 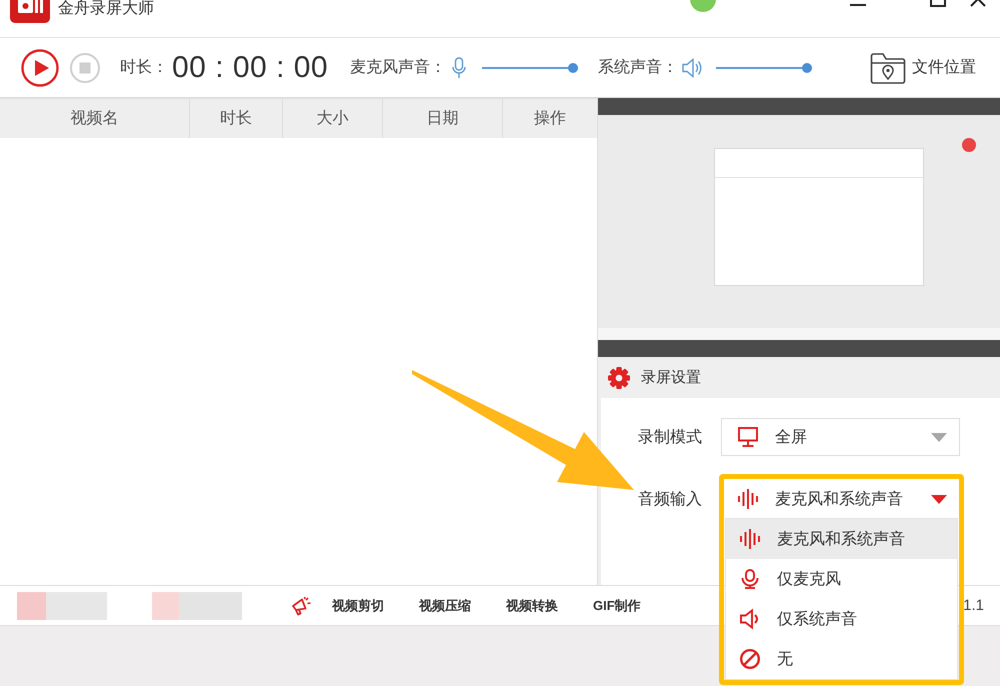 I want to click on duration-display: 00 : 00 : 00, so click(x=250, y=67).